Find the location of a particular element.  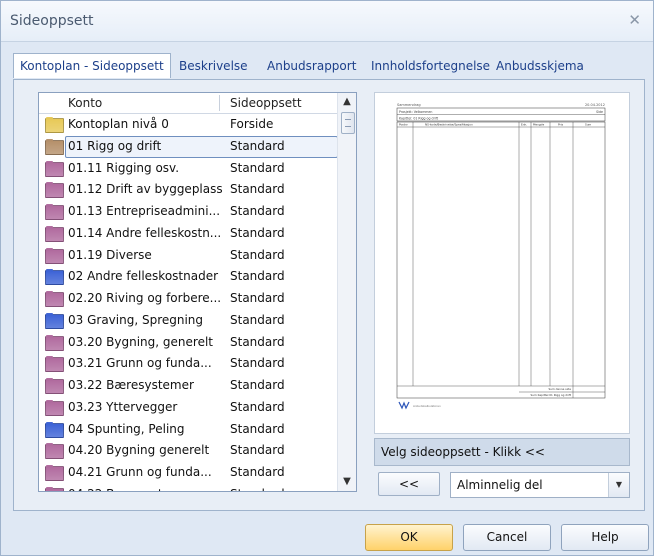

list-item: 03.21 Grunn og funda... Standard is located at coordinates (188, 364).